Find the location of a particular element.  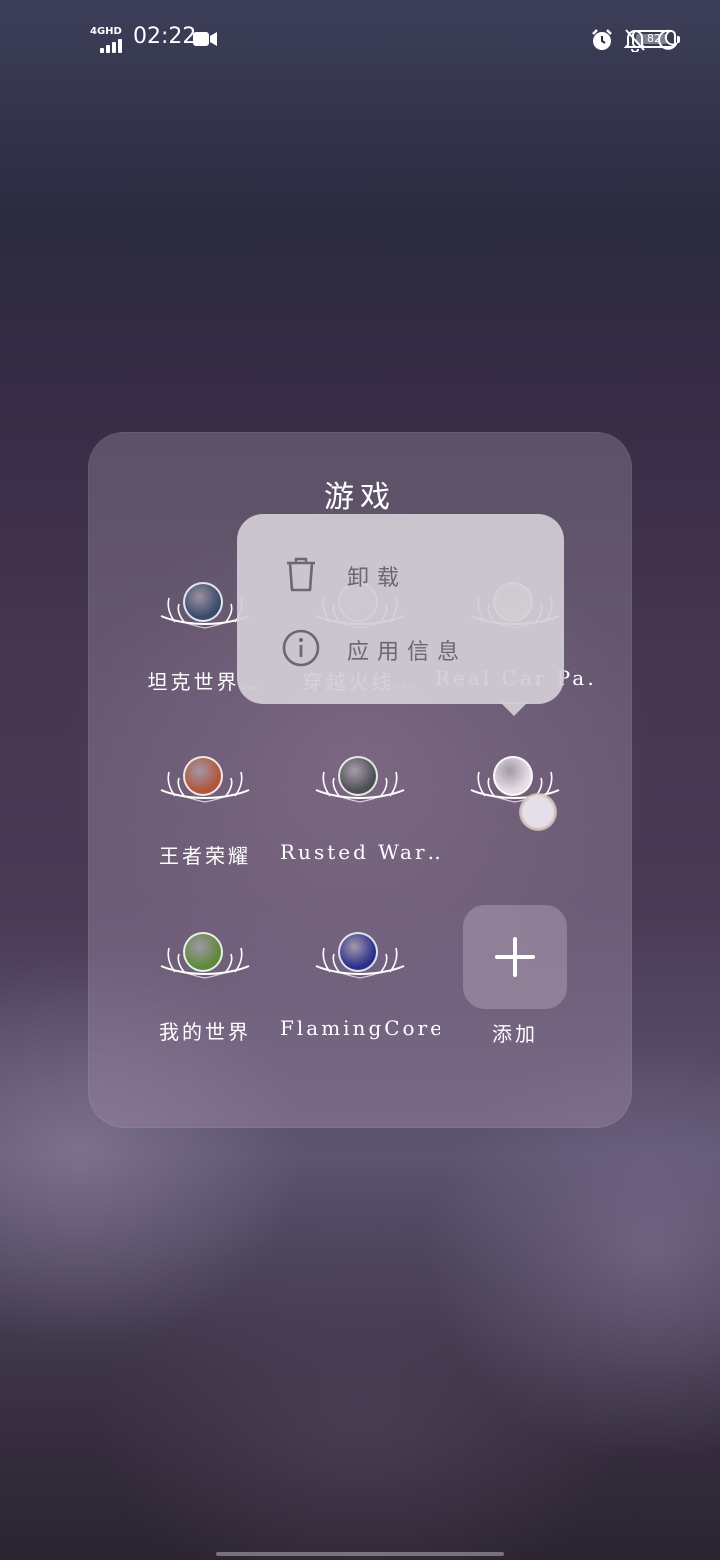

flamingcore-icon is located at coordinates (358, 952).